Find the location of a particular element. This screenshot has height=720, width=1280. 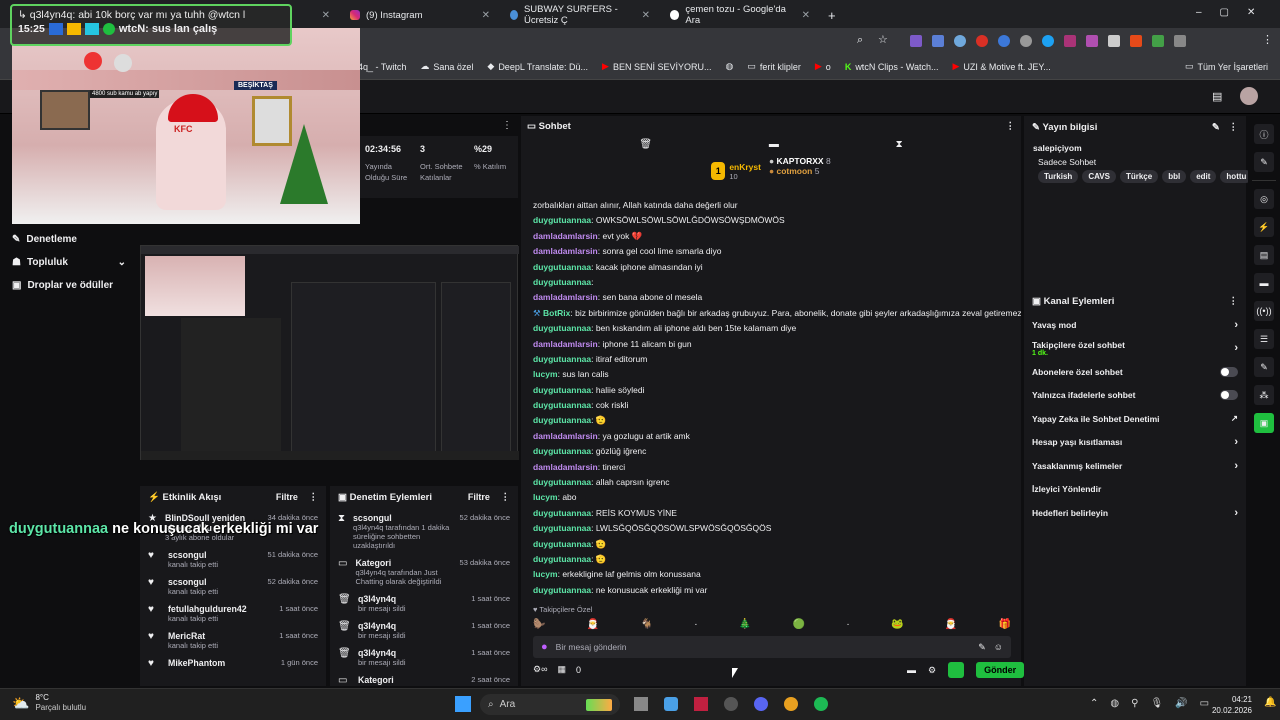

chrome-icon is located at coordinates (791, 704).